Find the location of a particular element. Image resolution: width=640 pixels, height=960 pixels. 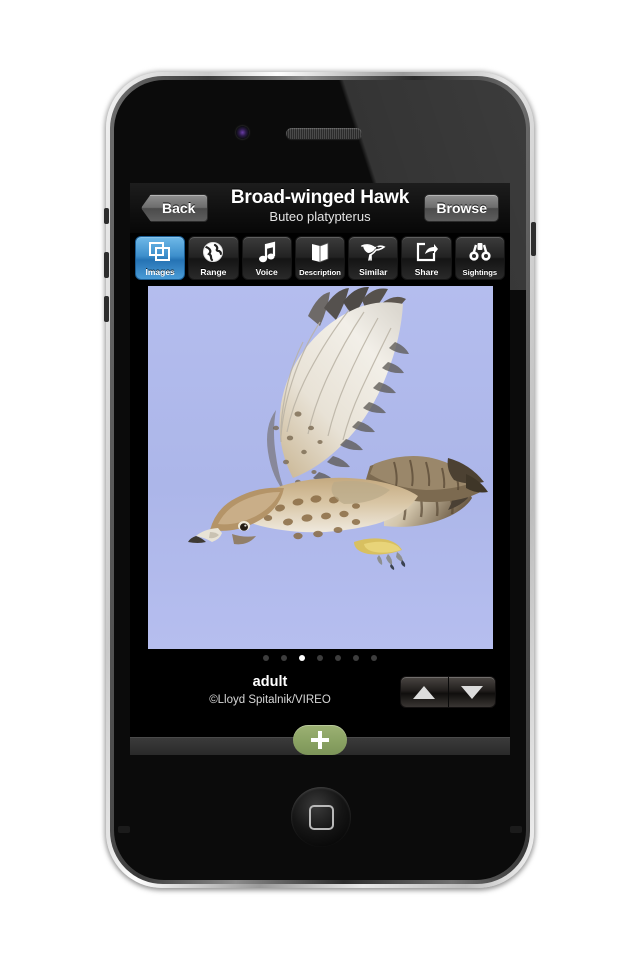

tab-sightings-label: Sightings is located at coordinates (480, 272).